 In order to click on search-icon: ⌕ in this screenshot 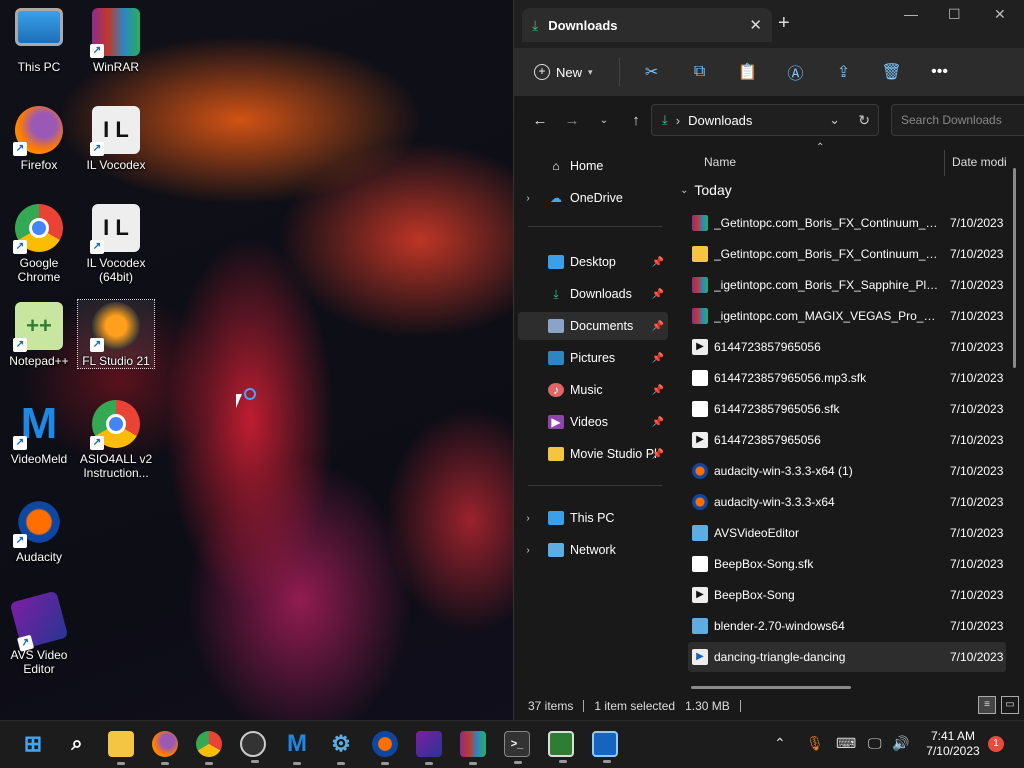, I will do `click(77, 744)`.